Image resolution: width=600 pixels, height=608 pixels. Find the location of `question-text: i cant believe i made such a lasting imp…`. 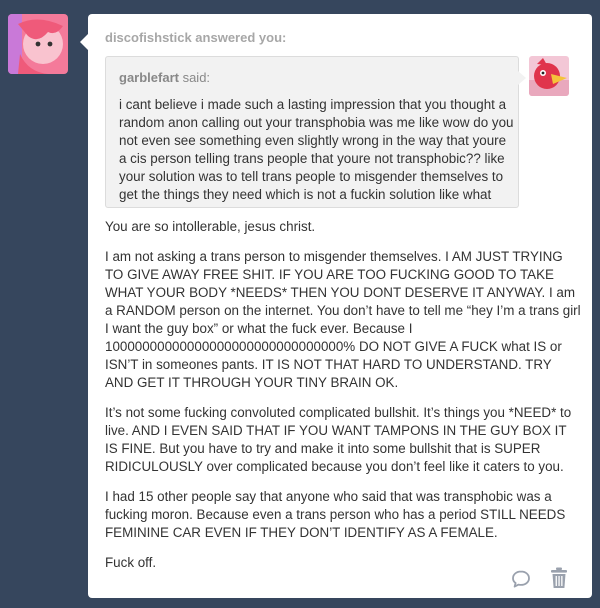

question-text: i cant believe i made such a lasting imp… is located at coordinates (316, 149).